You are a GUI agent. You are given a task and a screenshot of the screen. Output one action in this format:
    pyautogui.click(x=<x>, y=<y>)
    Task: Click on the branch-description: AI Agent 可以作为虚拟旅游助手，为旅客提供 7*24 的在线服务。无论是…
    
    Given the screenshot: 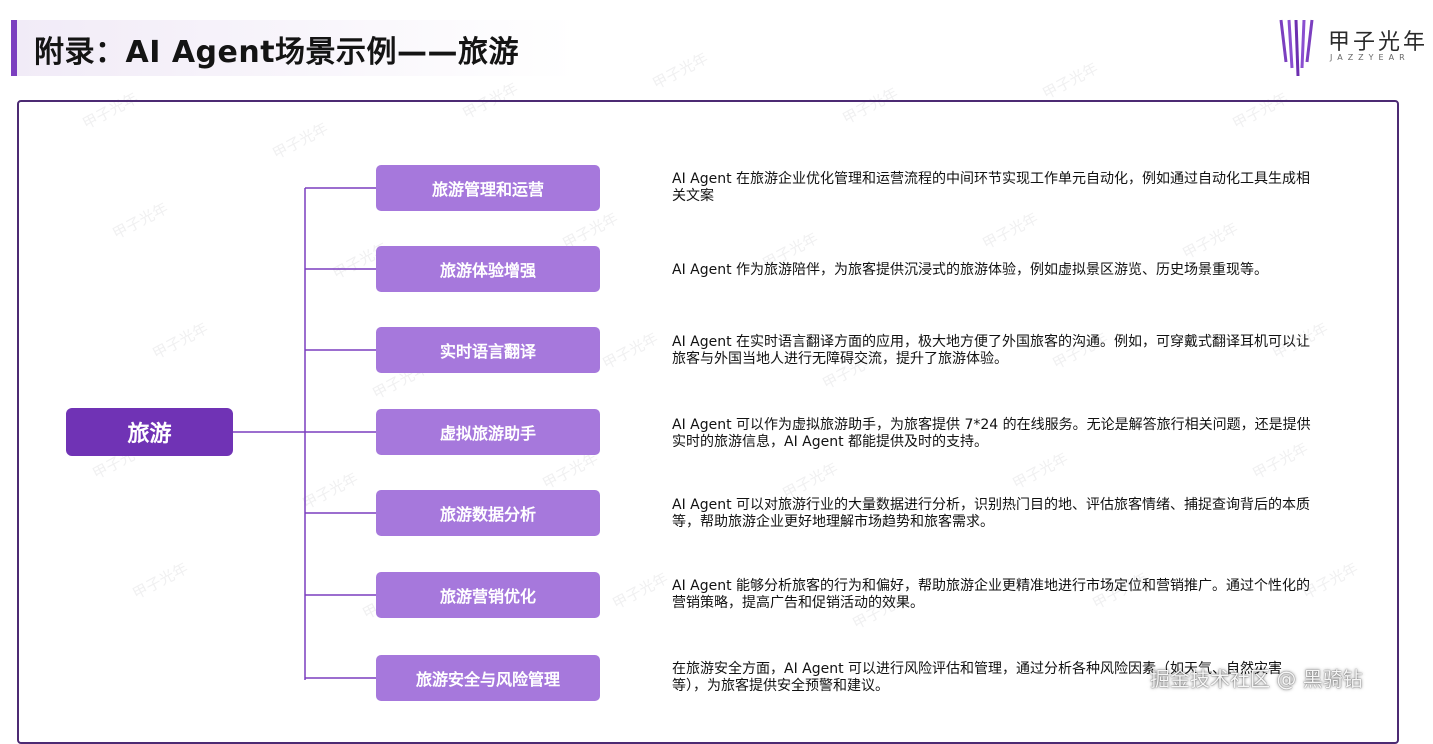 What is the action you would take?
    pyautogui.click(x=991, y=433)
    